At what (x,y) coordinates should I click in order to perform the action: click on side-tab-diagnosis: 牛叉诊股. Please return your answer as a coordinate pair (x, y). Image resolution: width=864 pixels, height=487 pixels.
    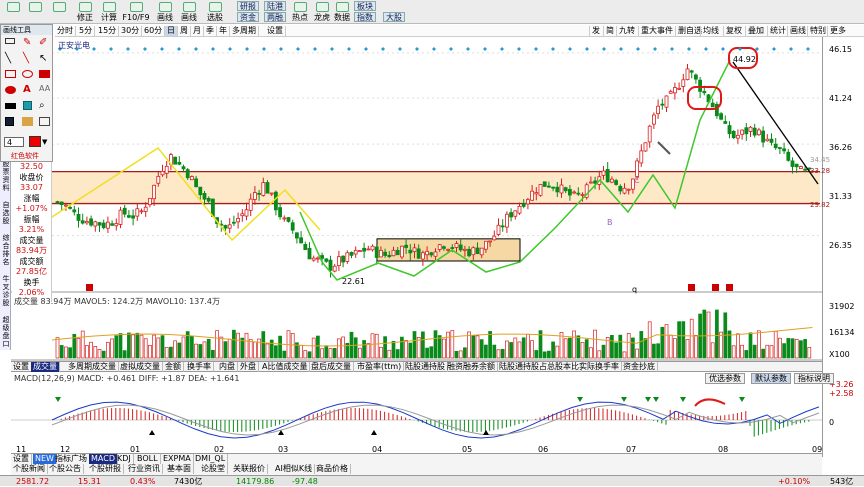
    Looking at the image, I should click on (6, 291).